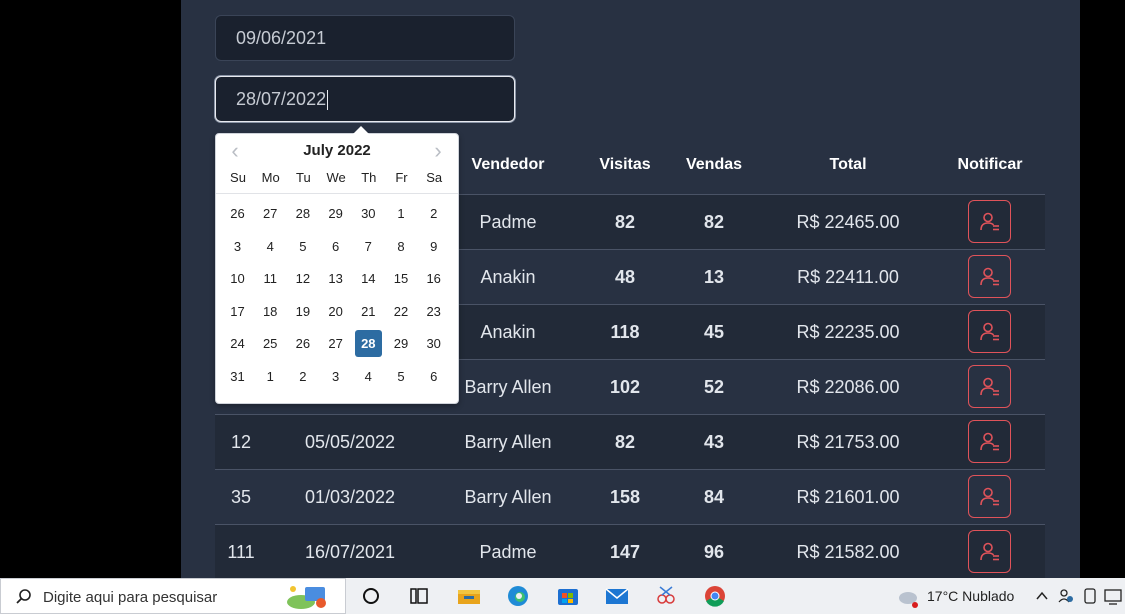 The height and width of the screenshot is (614, 1125). Describe the element at coordinates (401, 278) in the screenshot. I see `calendar-day: 15` at that location.